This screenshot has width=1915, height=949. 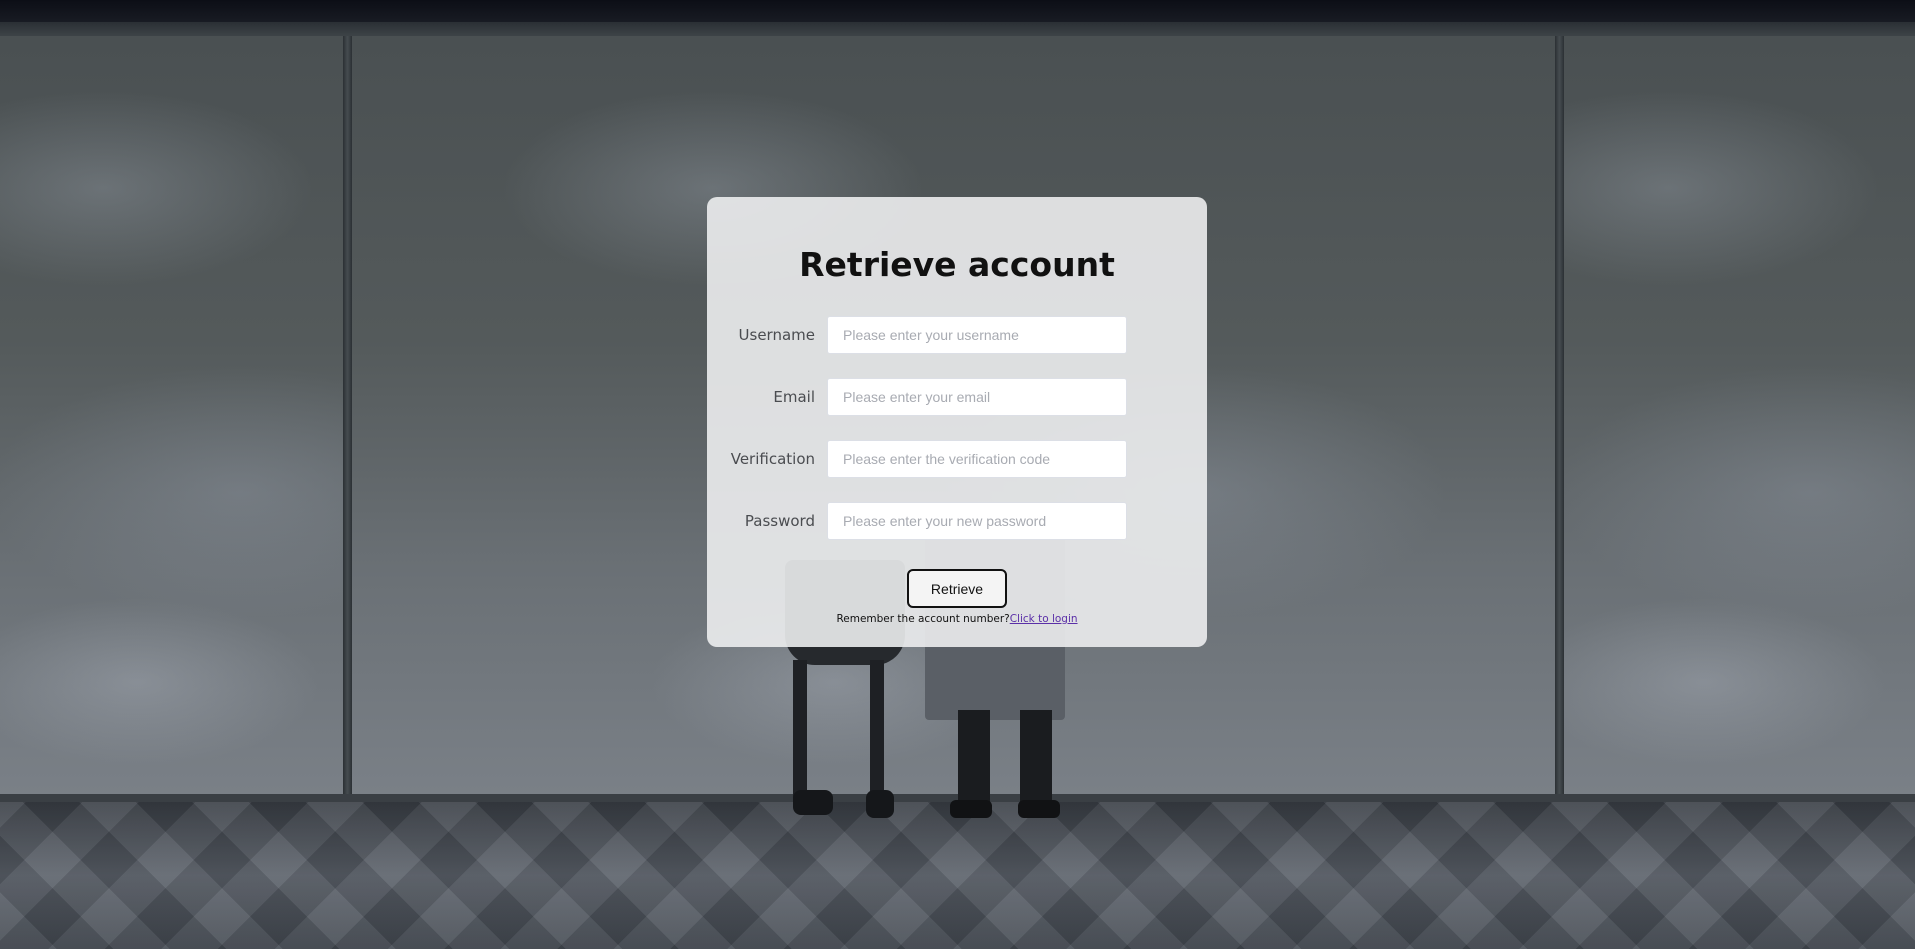 What do you see at coordinates (957, 264) in the screenshot?
I see `page-title: Retrieve account` at bounding box center [957, 264].